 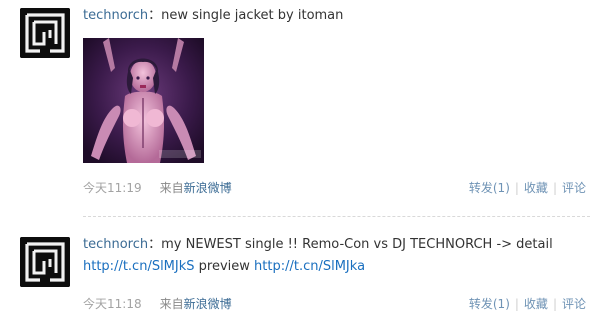 I want to click on post-time: 今天11:18, so click(x=112, y=304).